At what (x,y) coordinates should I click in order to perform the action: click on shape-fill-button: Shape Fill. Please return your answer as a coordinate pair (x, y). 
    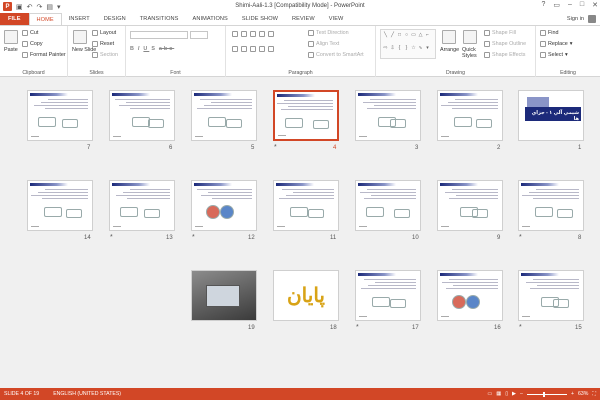
    Looking at the image, I should click on (500, 33).